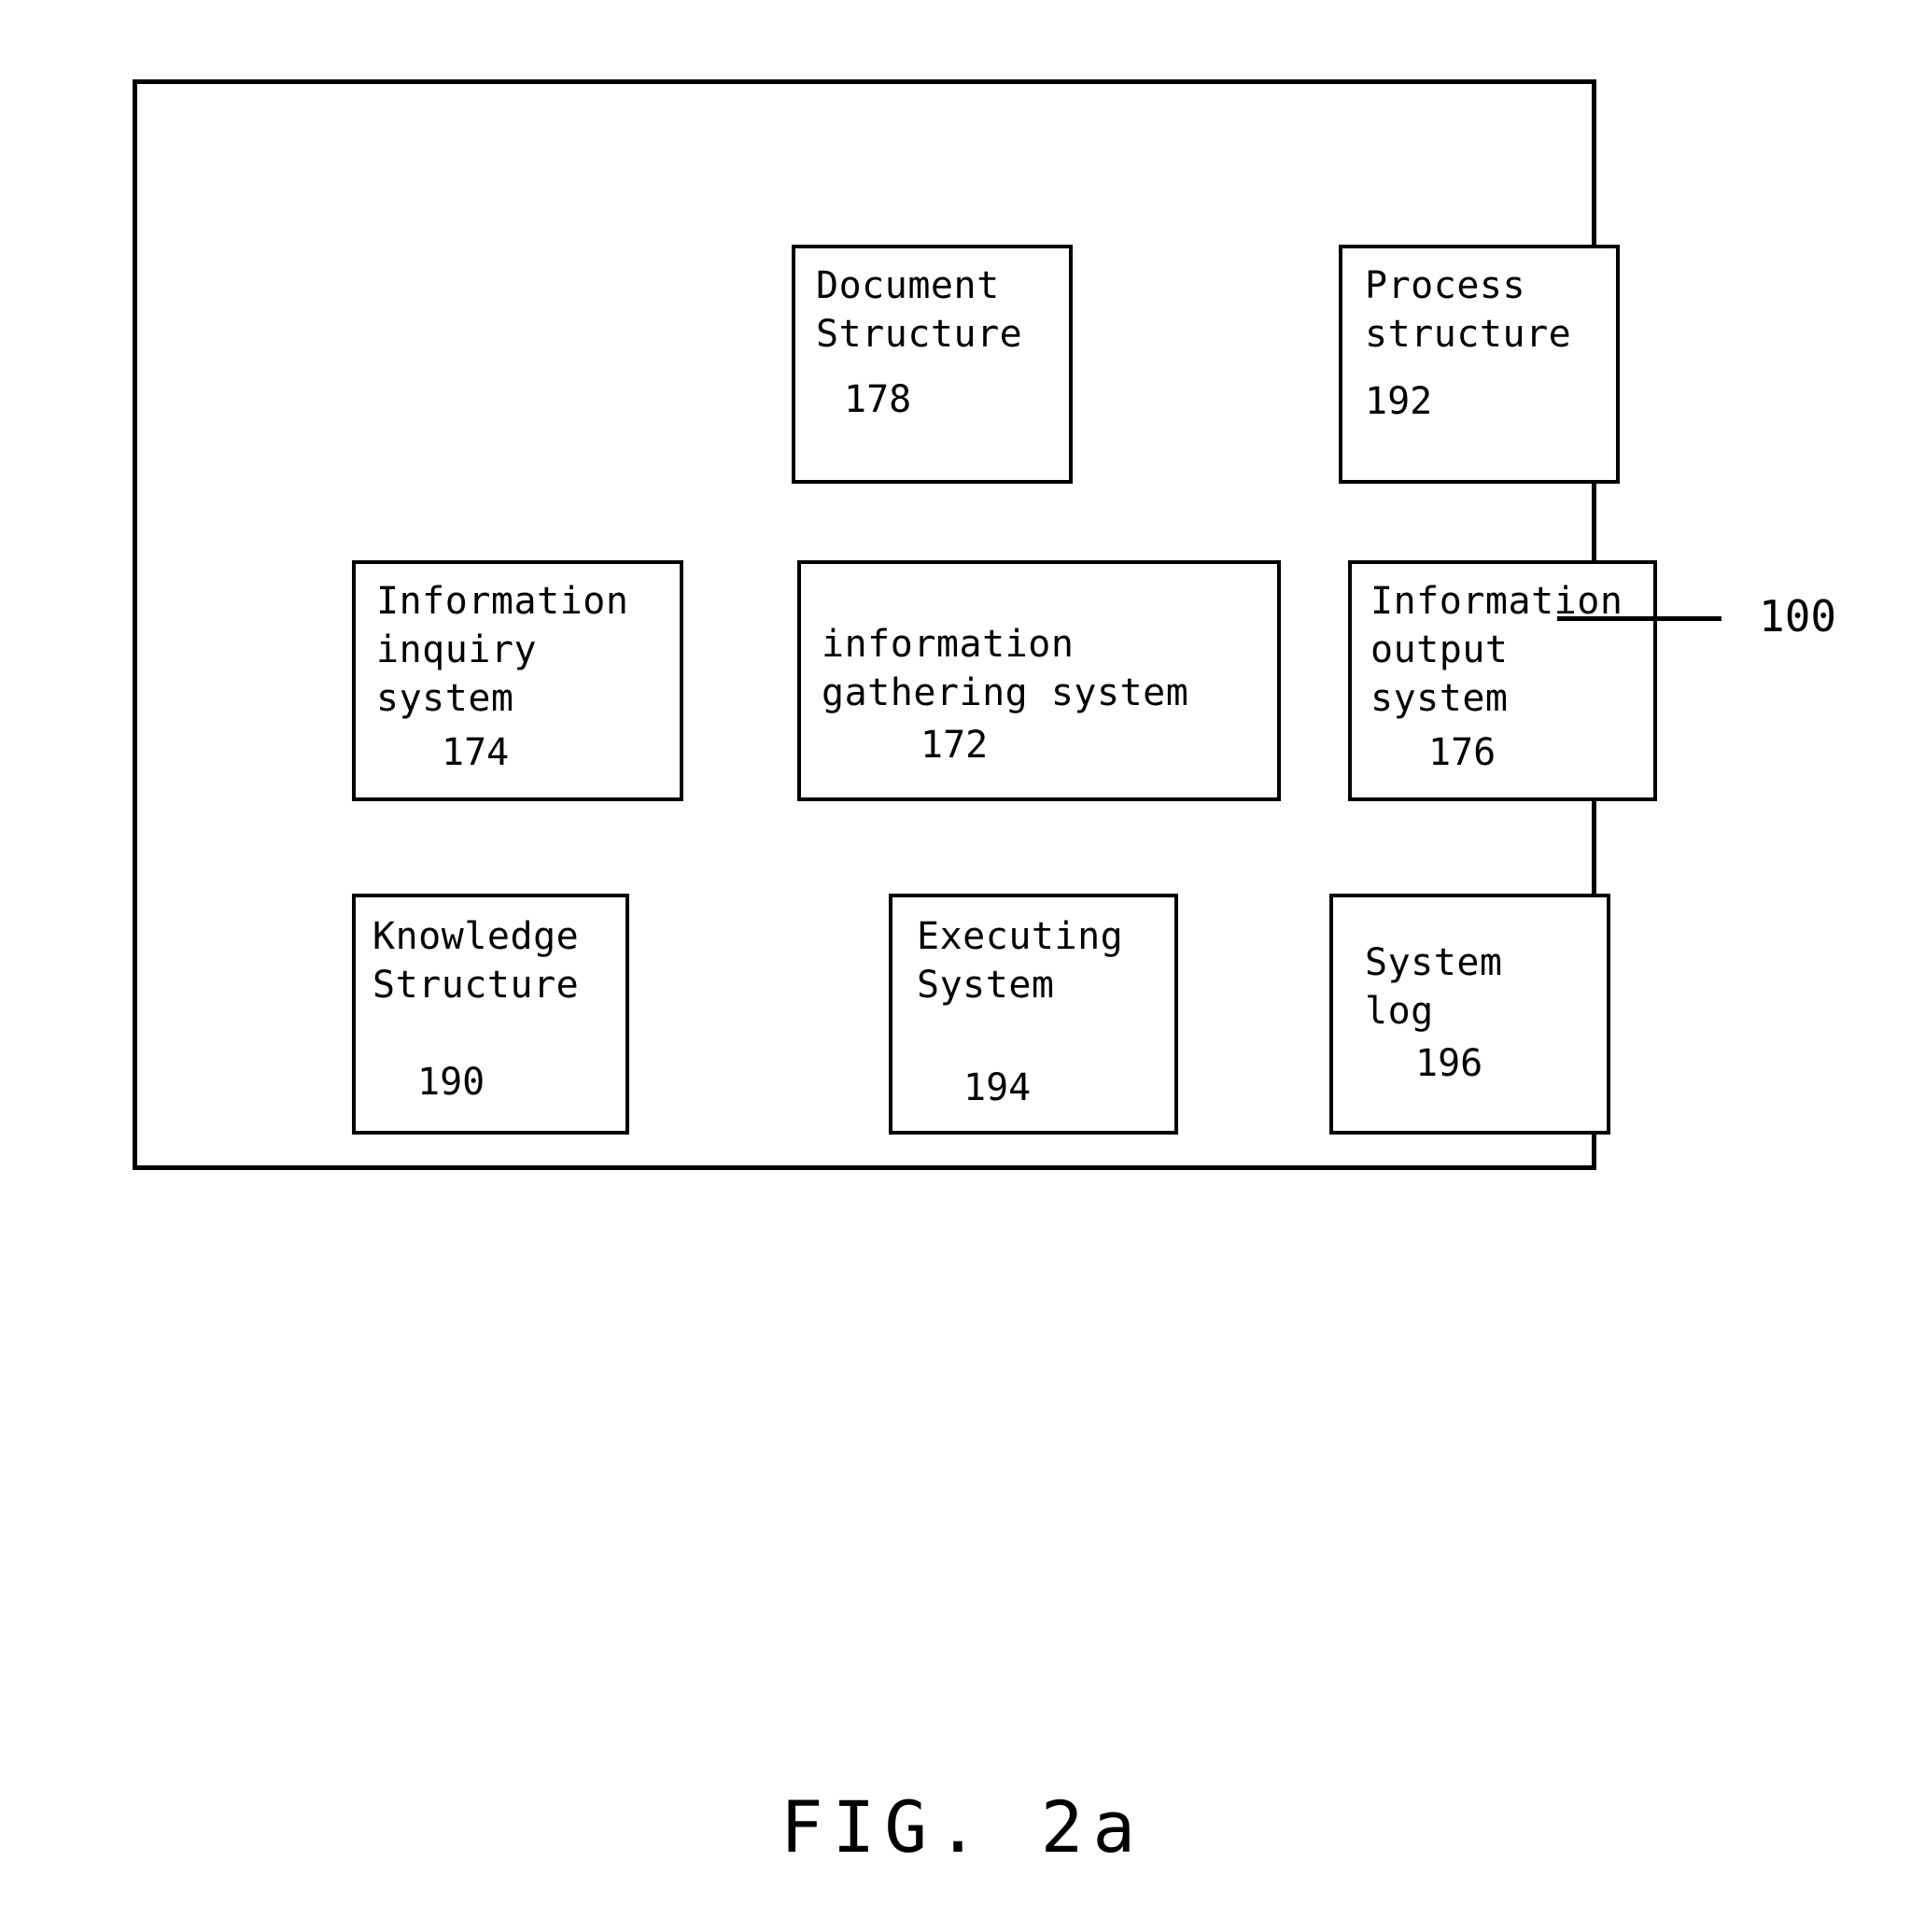  I want to click on block-content: information gathering system 172, so click(1039, 680).